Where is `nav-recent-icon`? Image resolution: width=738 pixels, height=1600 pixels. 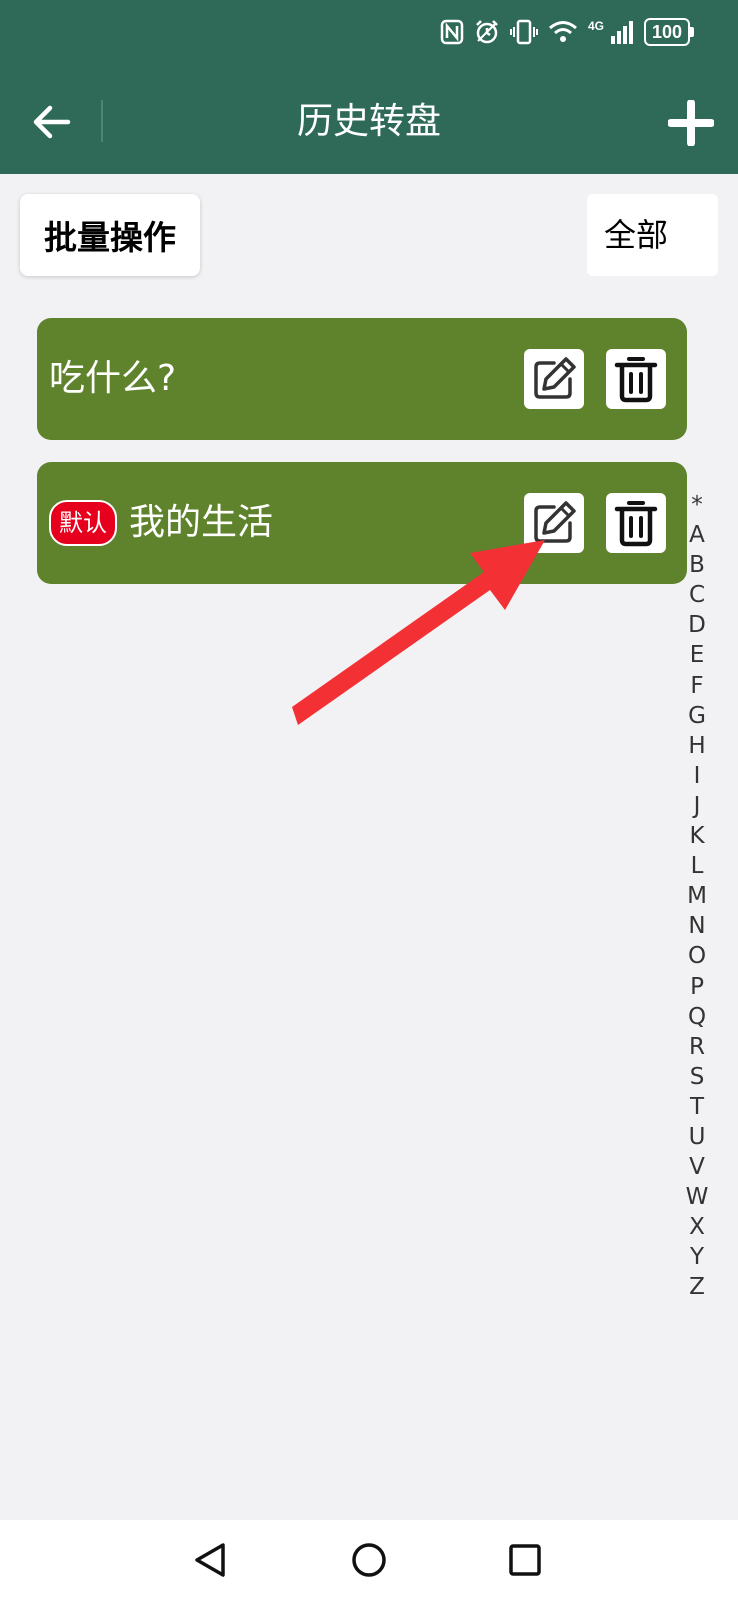 nav-recent-icon is located at coordinates (525, 1560).